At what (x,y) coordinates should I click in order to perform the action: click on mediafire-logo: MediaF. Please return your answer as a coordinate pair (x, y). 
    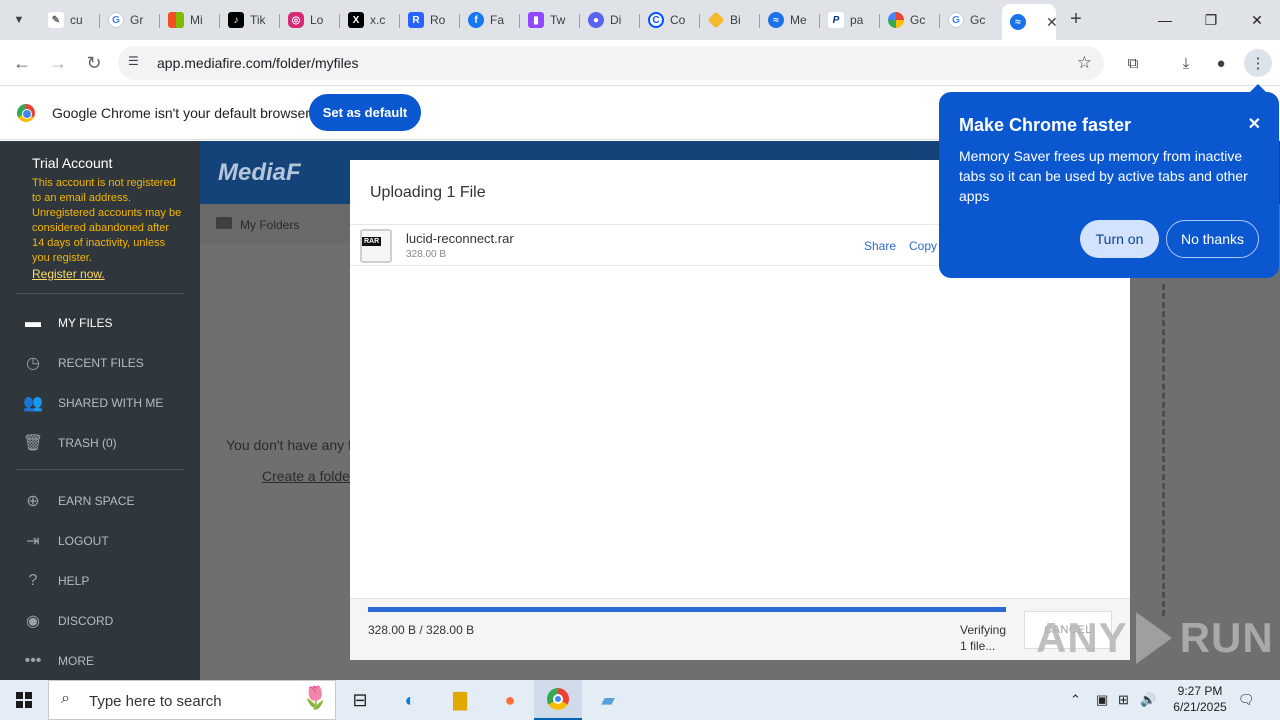
    Looking at the image, I should click on (259, 172).